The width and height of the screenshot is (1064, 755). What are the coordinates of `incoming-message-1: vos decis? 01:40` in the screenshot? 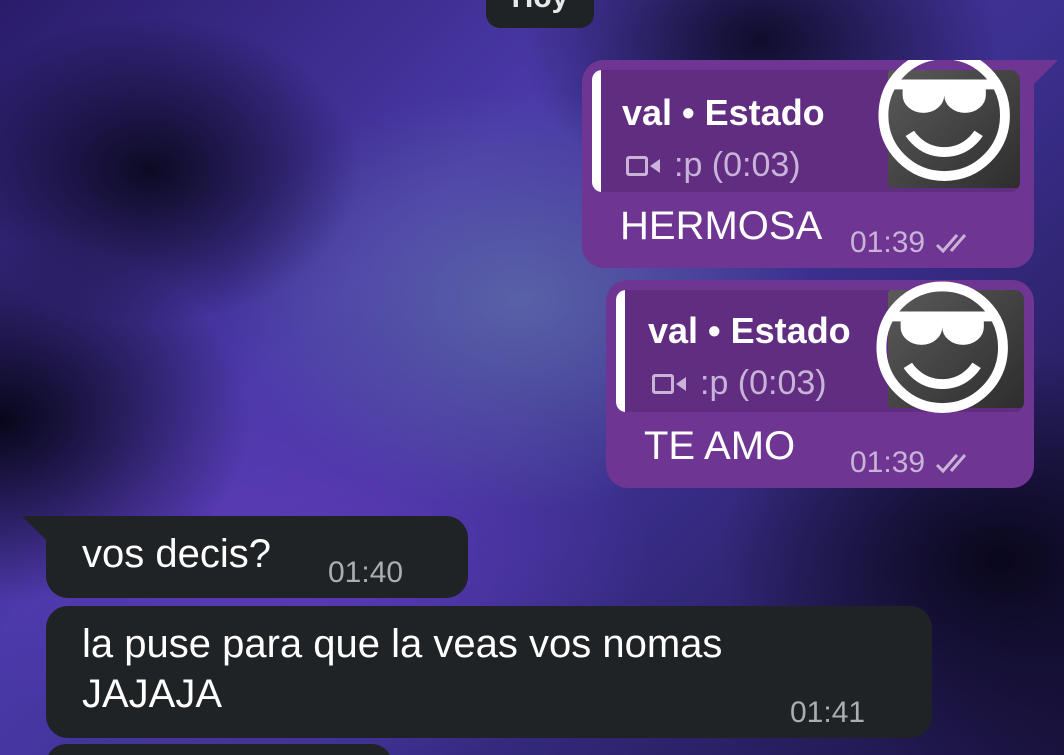 It's located at (257, 557).